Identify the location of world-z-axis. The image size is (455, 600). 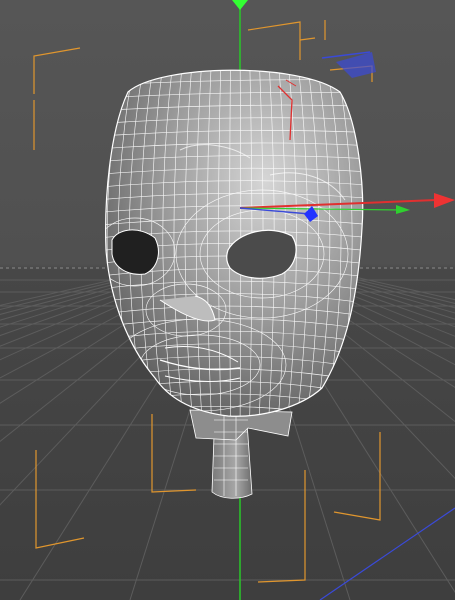
(387, 553).